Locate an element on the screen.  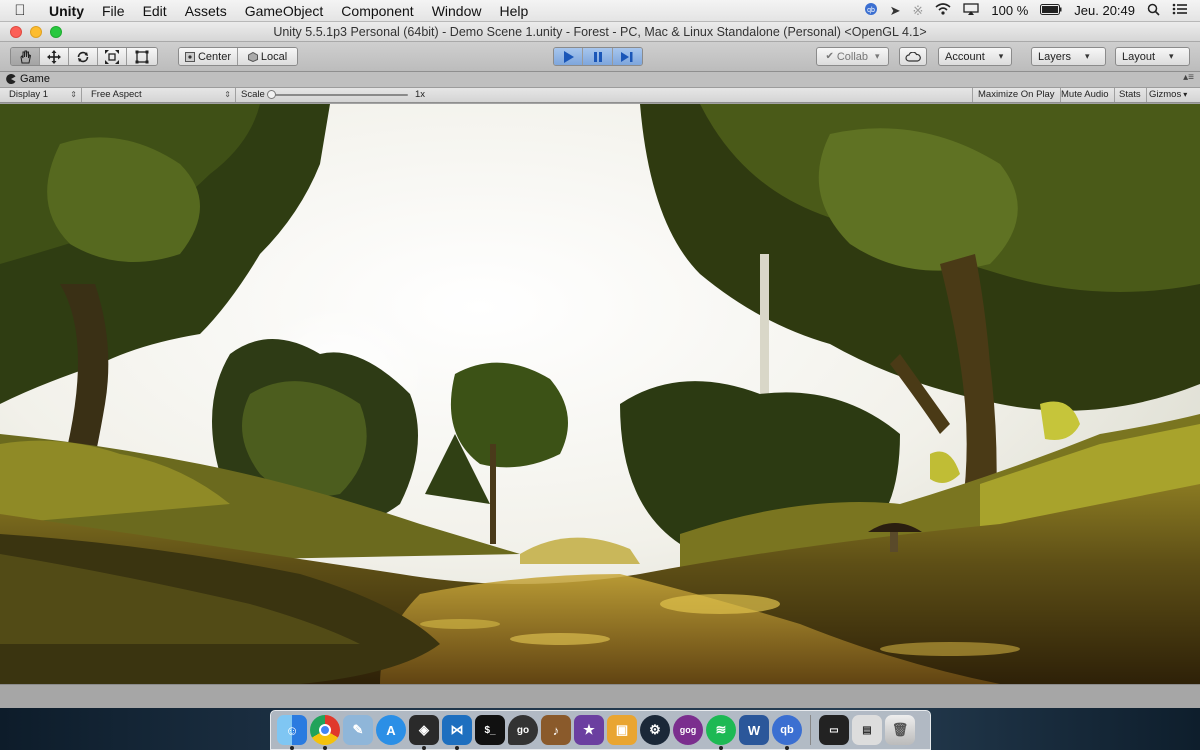
play-button is located at coordinates (569, 56).